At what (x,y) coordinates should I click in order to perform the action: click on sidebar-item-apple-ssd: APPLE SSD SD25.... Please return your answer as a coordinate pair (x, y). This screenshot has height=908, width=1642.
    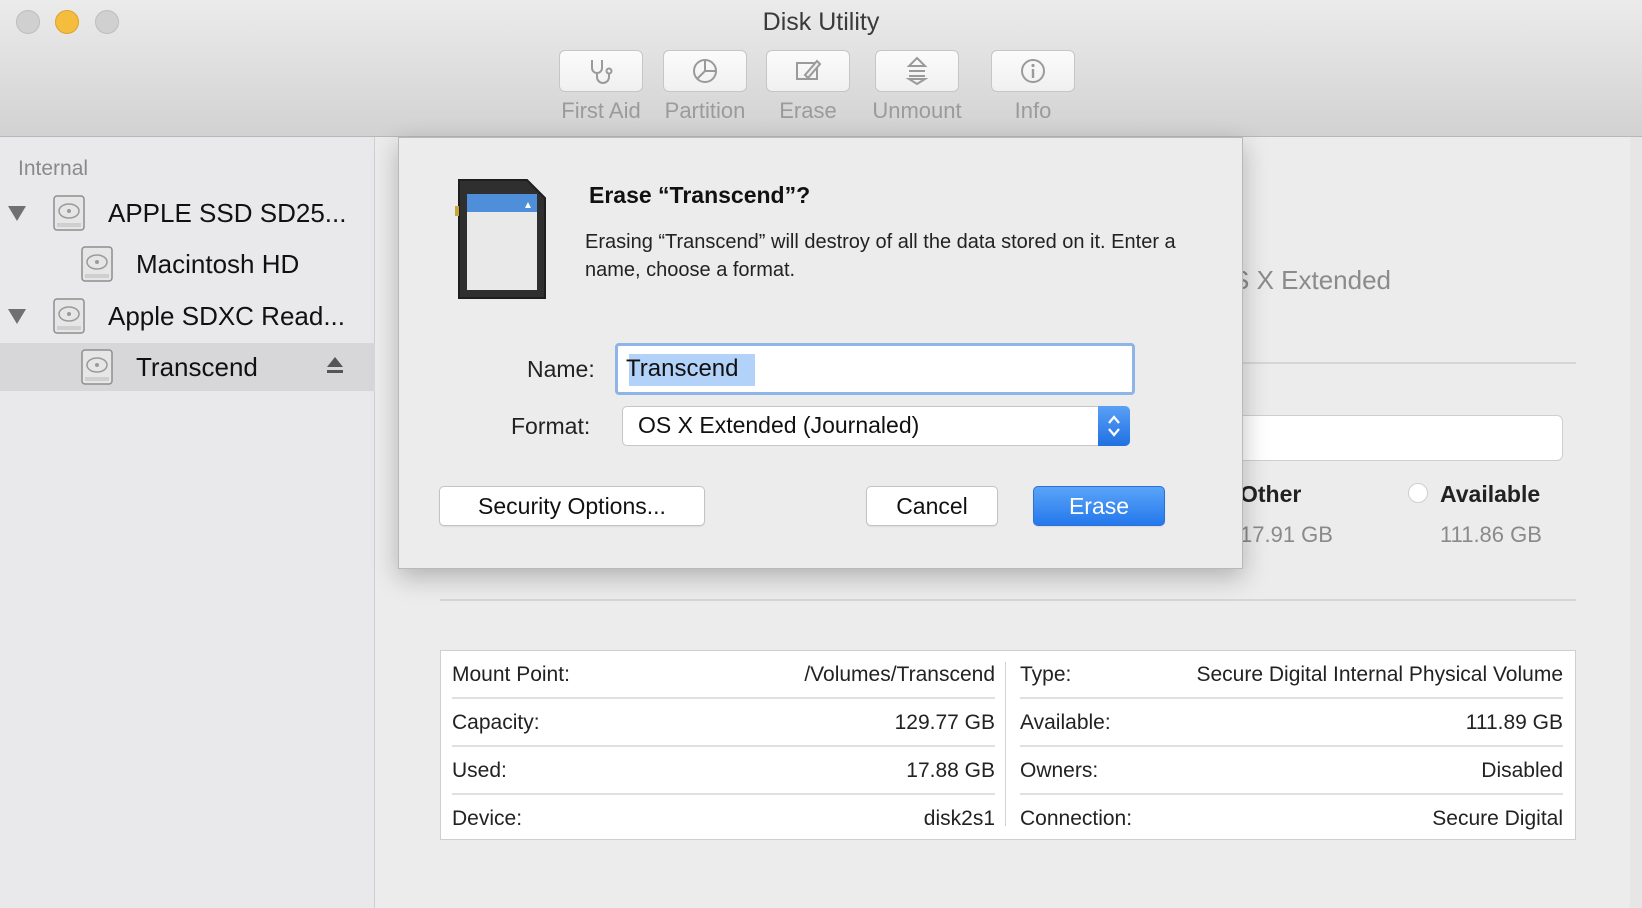
    Looking at the image, I should click on (187, 213).